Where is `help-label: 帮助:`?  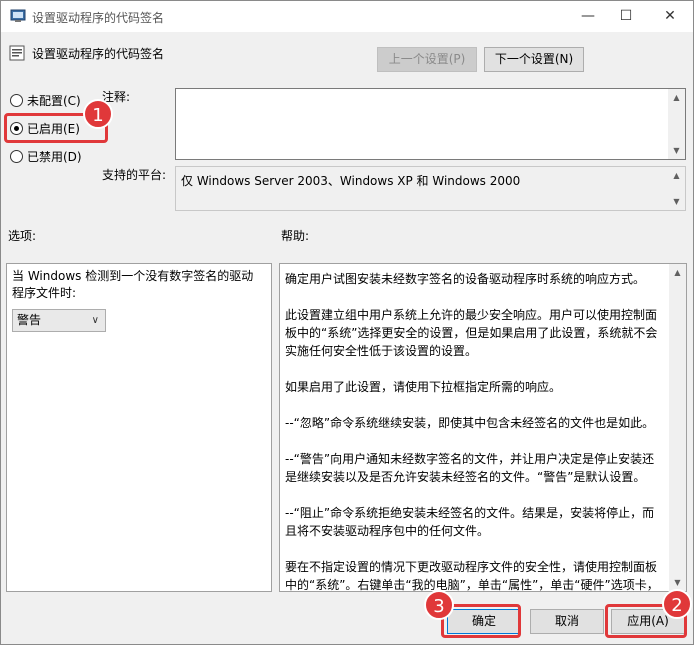
help-label: 帮助: is located at coordinates (295, 236).